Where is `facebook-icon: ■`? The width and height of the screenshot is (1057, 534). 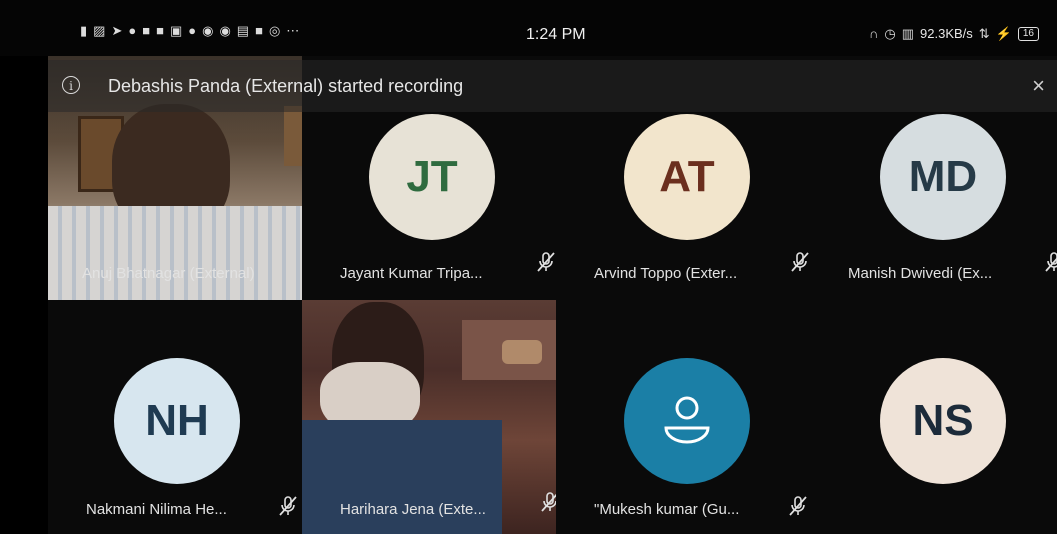 facebook-icon: ■ is located at coordinates (160, 30).